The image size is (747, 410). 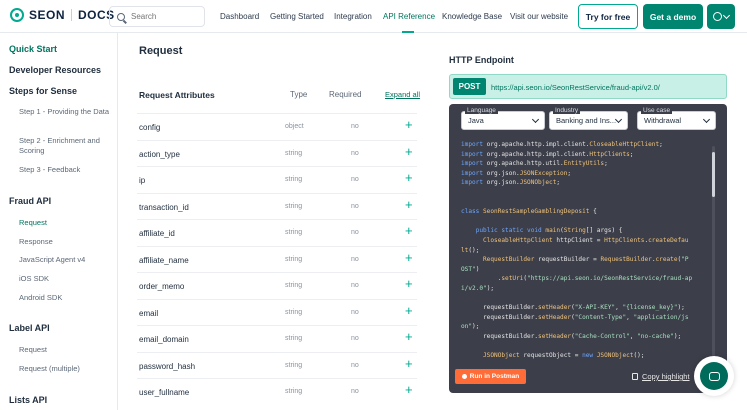 What do you see at coordinates (663, 120) in the screenshot?
I see `usecase-value: Withdrawal` at bounding box center [663, 120].